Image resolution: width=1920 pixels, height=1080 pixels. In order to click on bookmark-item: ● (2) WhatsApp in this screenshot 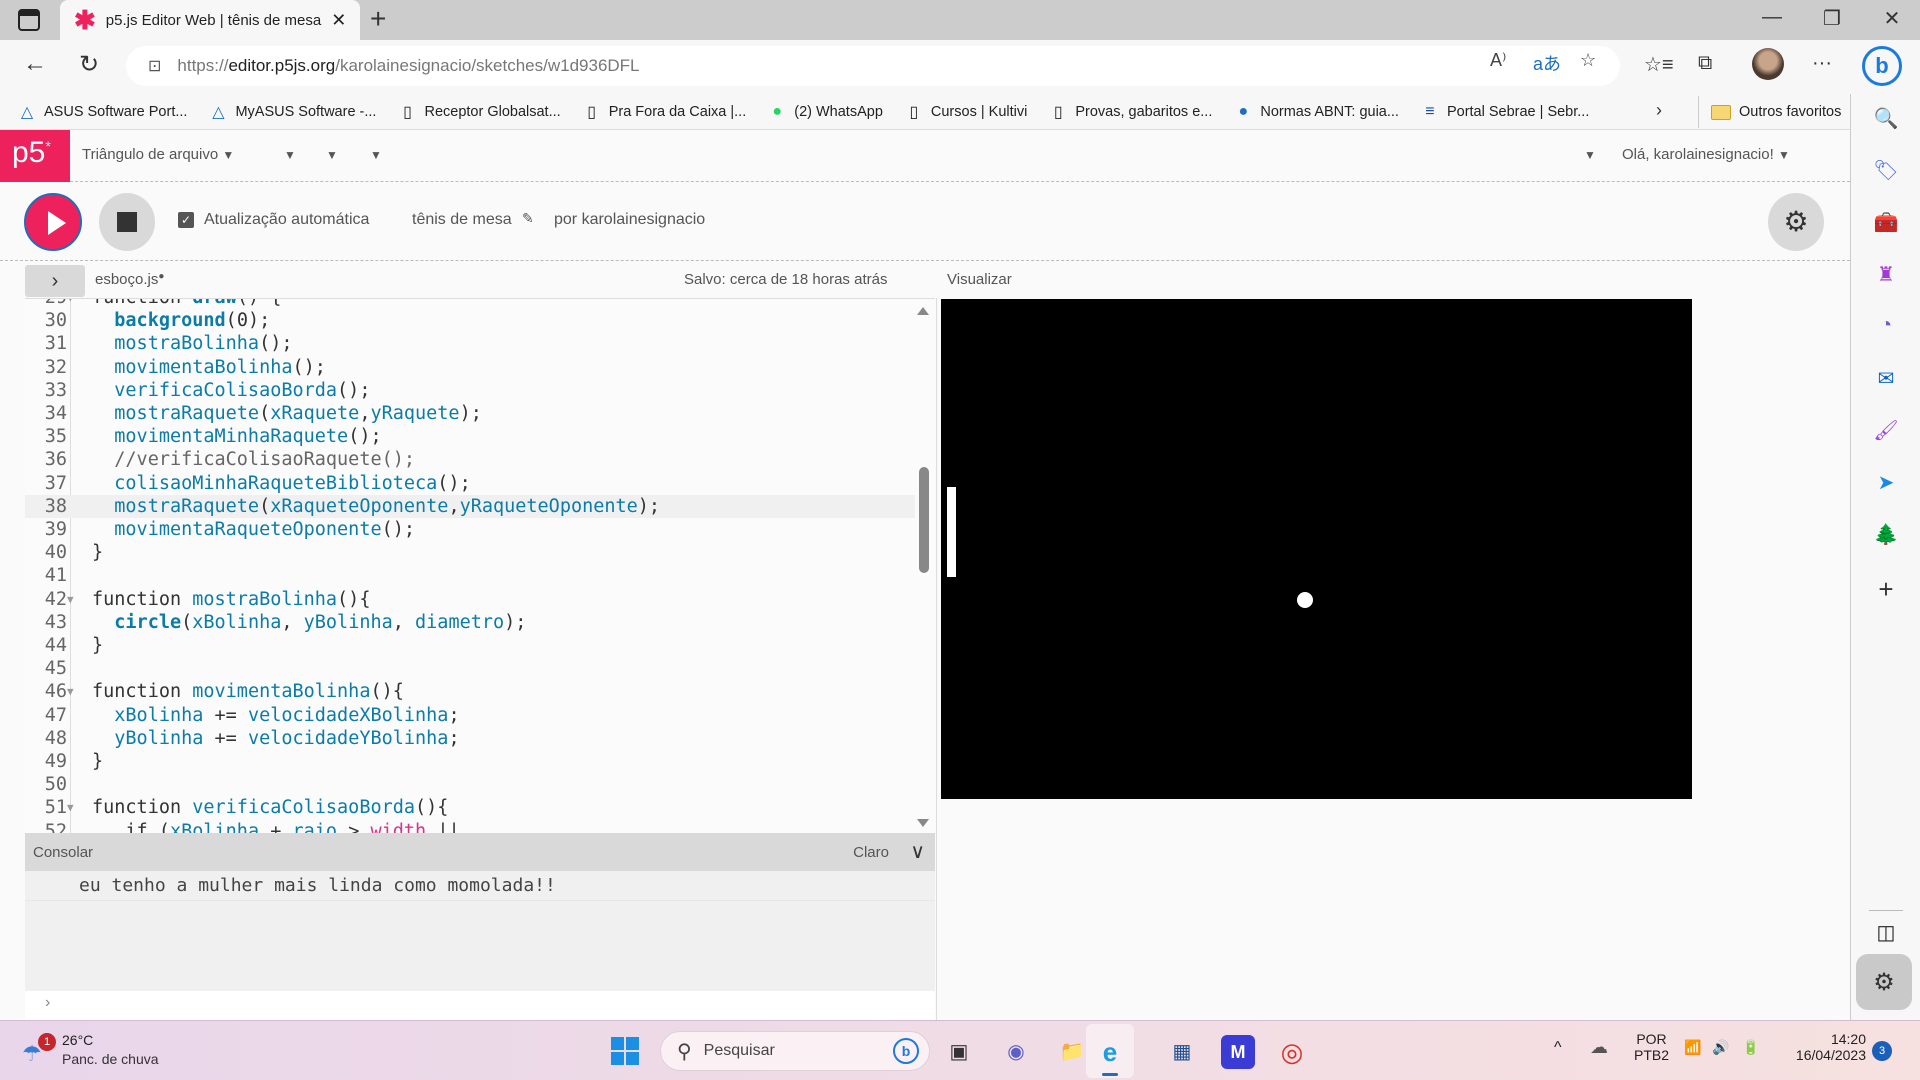, I will do `click(825, 112)`.